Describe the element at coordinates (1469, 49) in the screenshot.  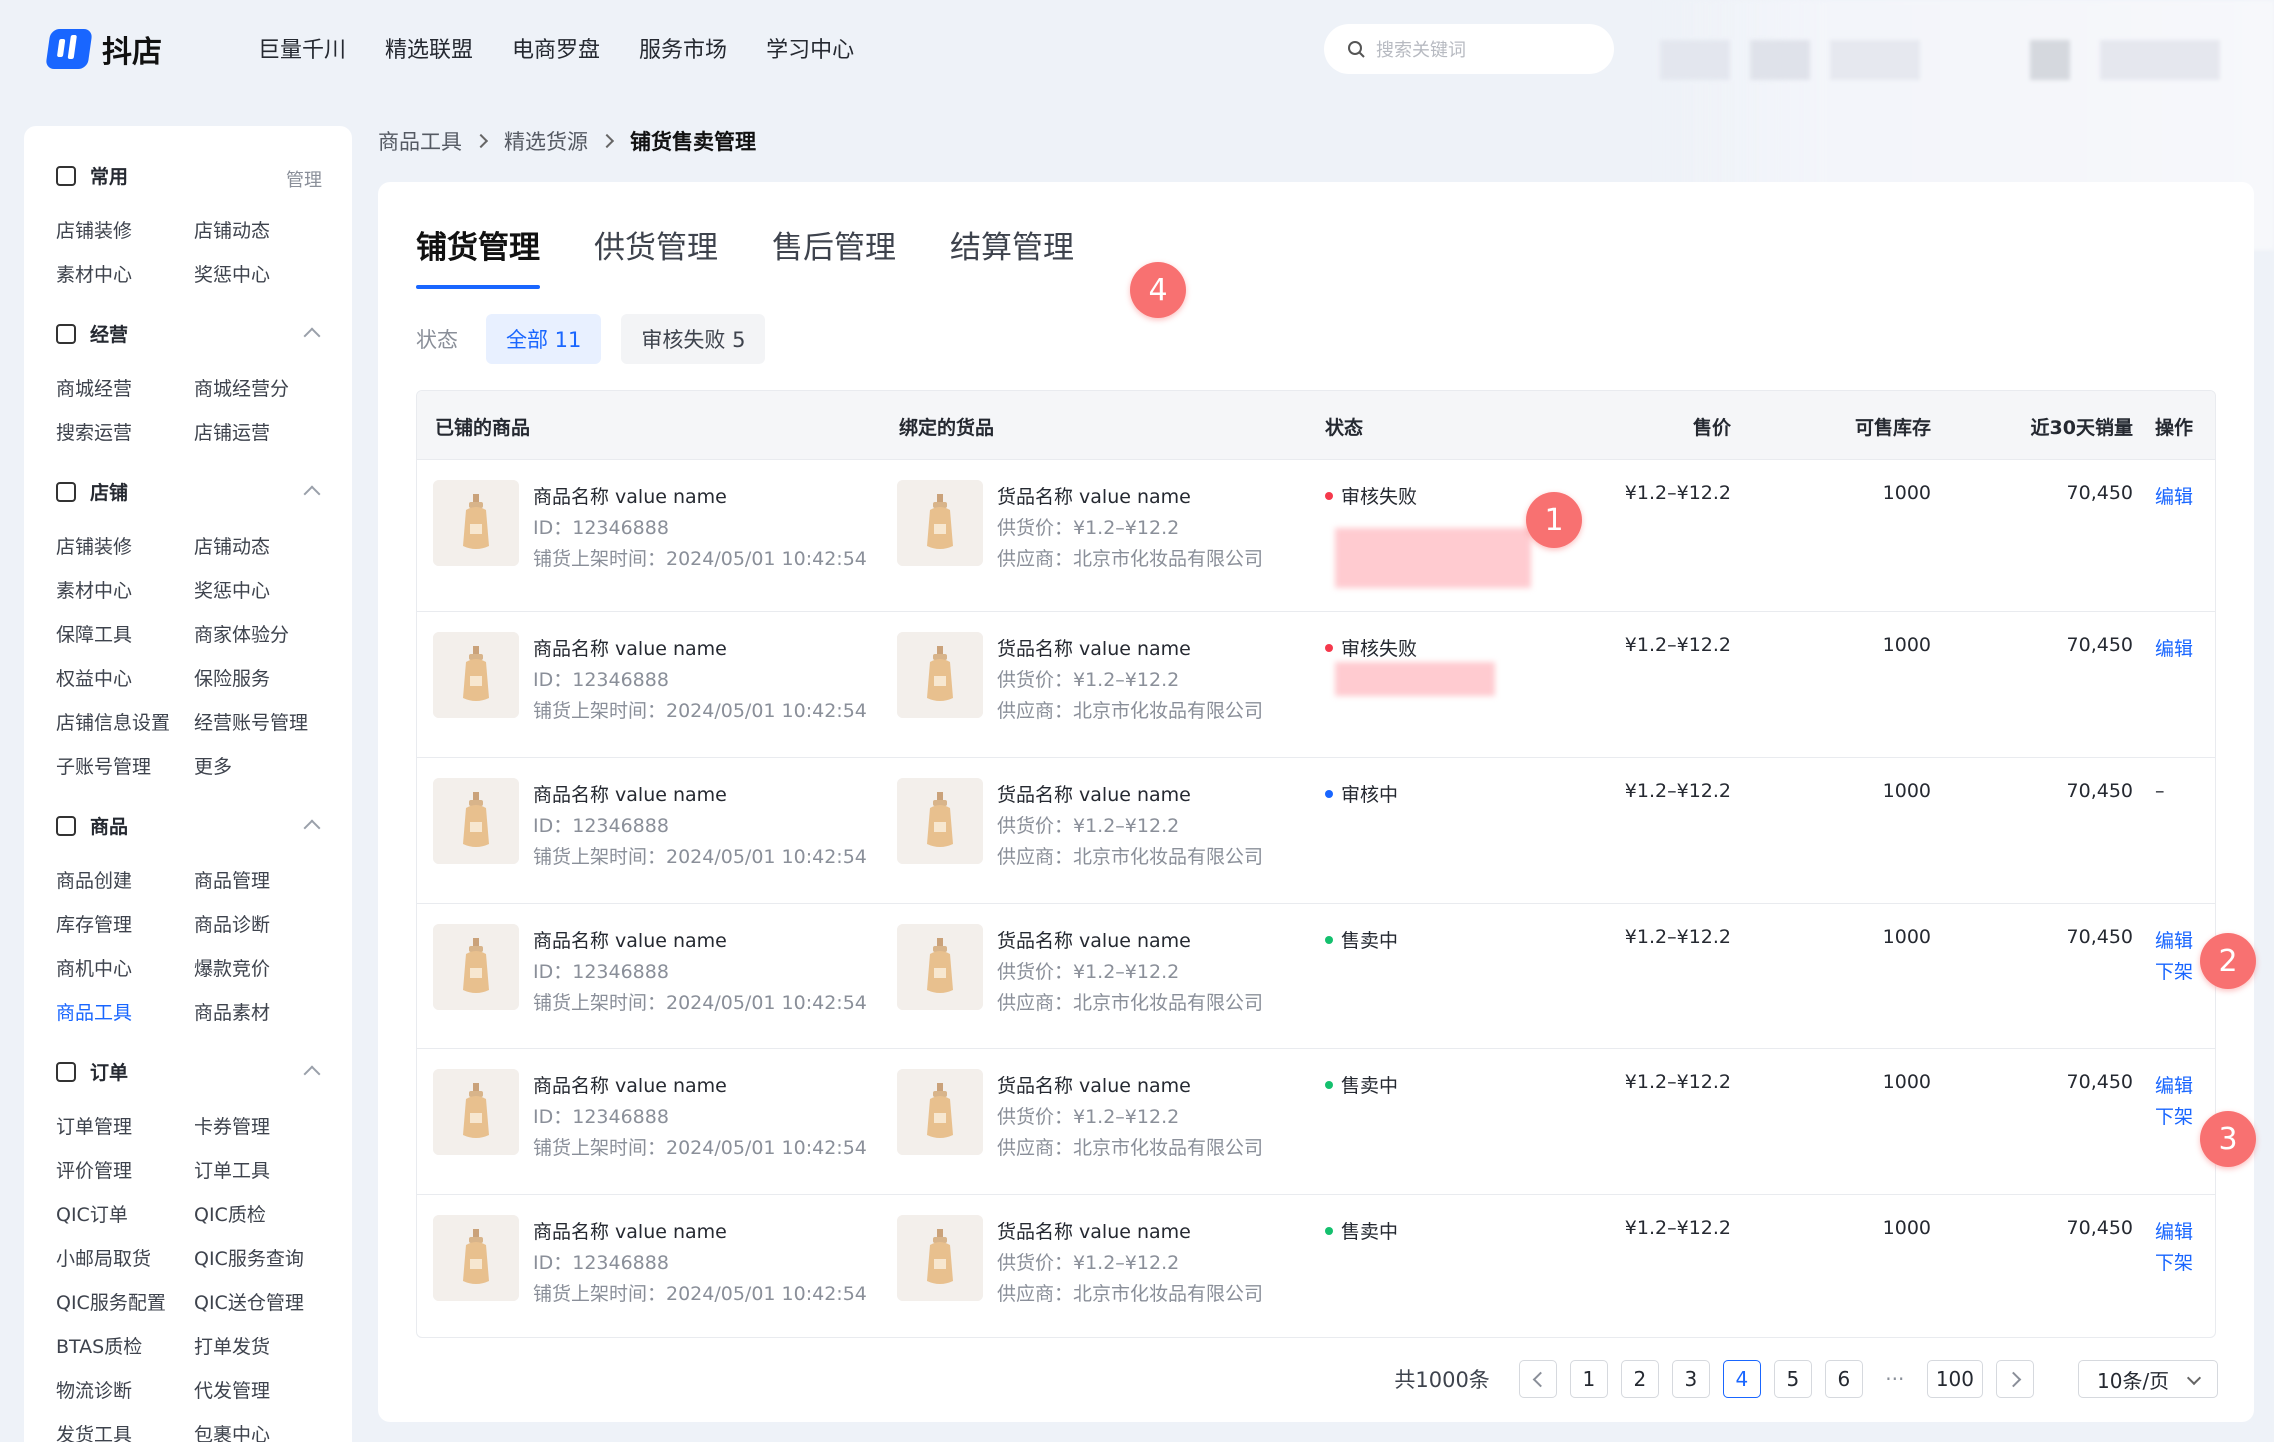
I see `search-input: 搜索关键词` at that location.